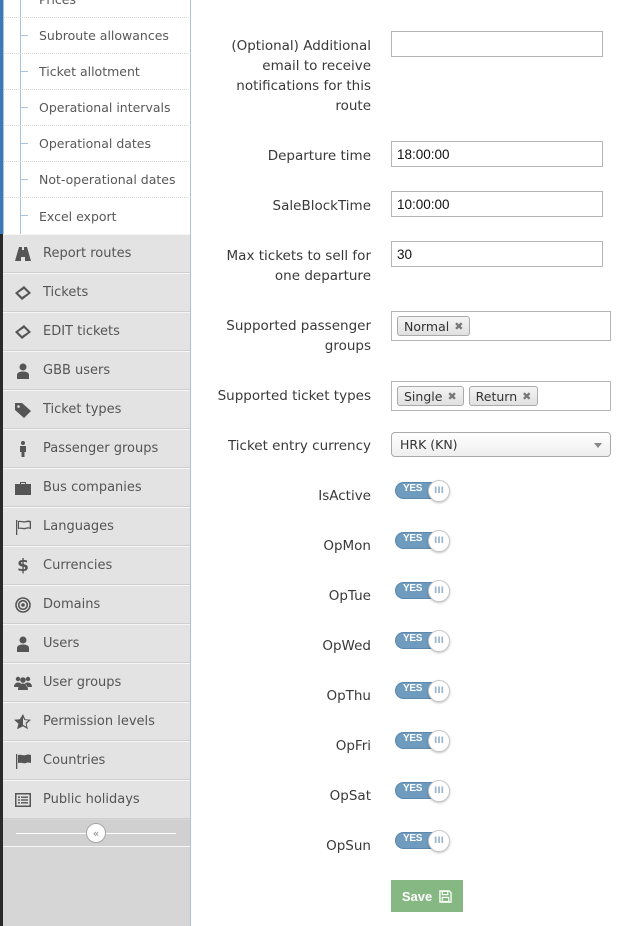 This screenshot has height=926, width=631. I want to click on sidebar-item-user-groups: User groups, so click(96, 682).